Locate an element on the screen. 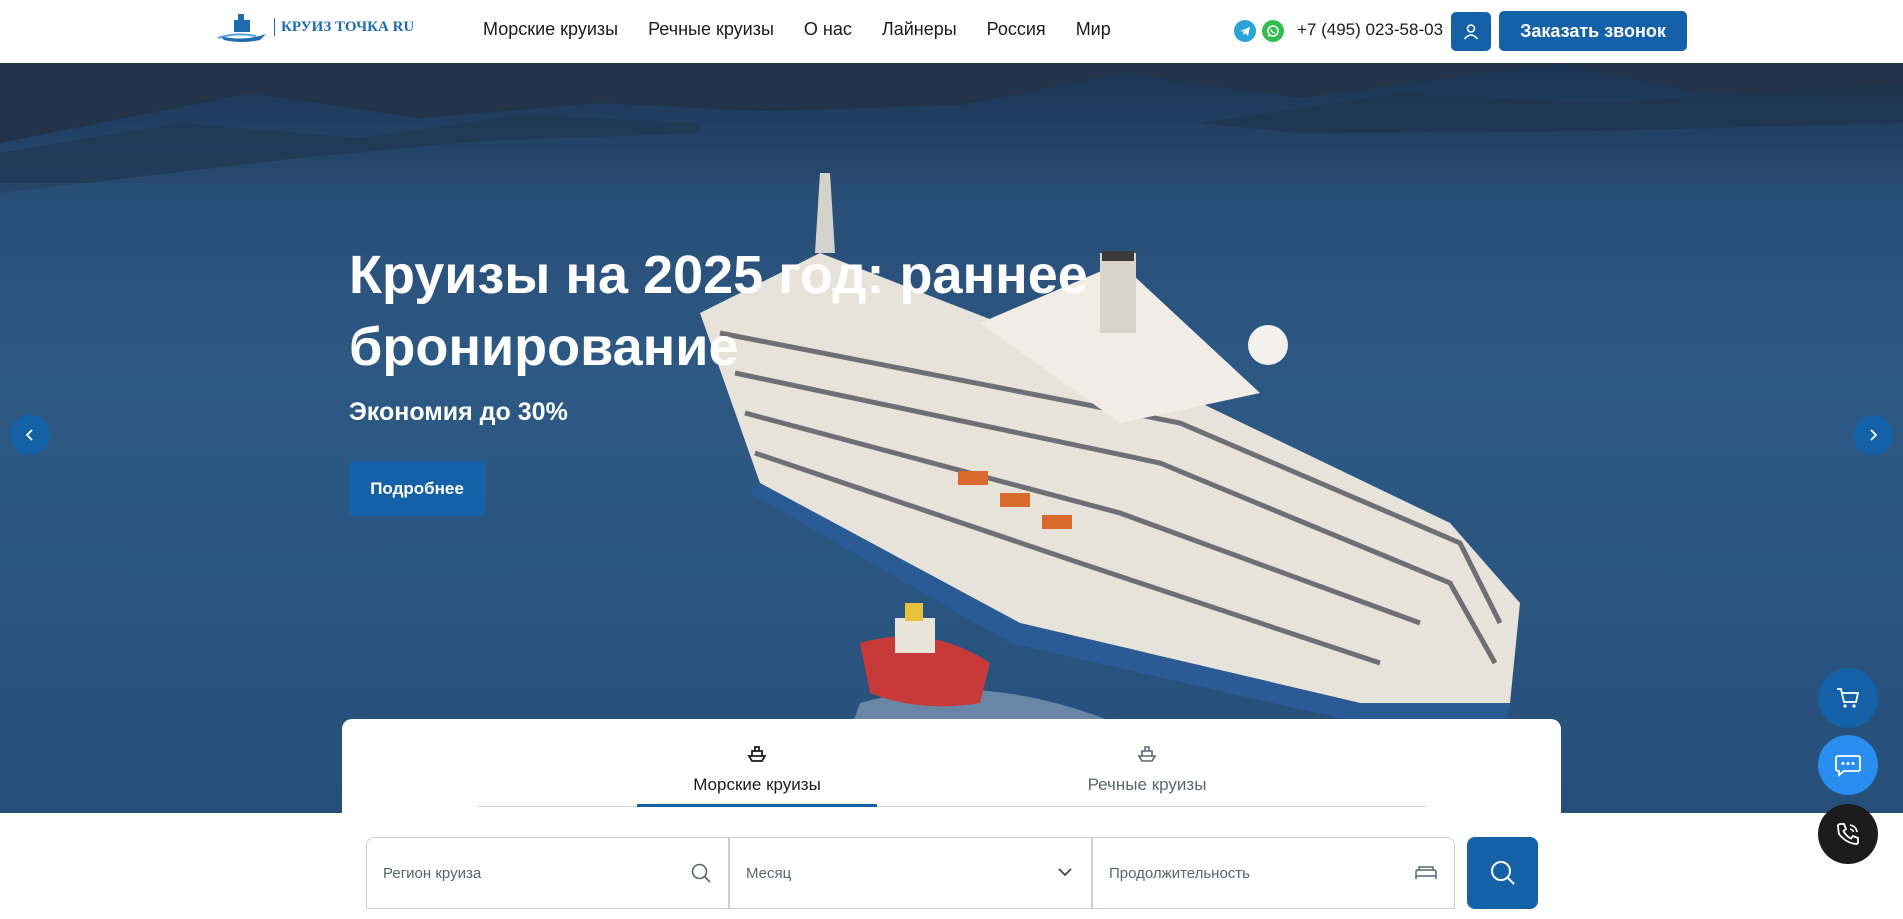 The height and width of the screenshot is (919, 1903). header-phone: +7 (495) 023-58-03 is located at coordinates (1370, 30).